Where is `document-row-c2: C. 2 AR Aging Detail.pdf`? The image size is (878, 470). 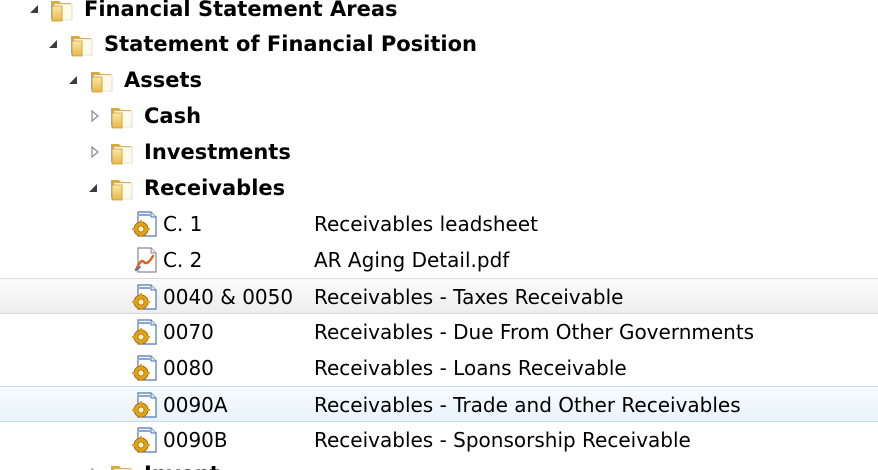 document-row-c2: C. 2 AR Aging Detail.pdf is located at coordinates (439, 260).